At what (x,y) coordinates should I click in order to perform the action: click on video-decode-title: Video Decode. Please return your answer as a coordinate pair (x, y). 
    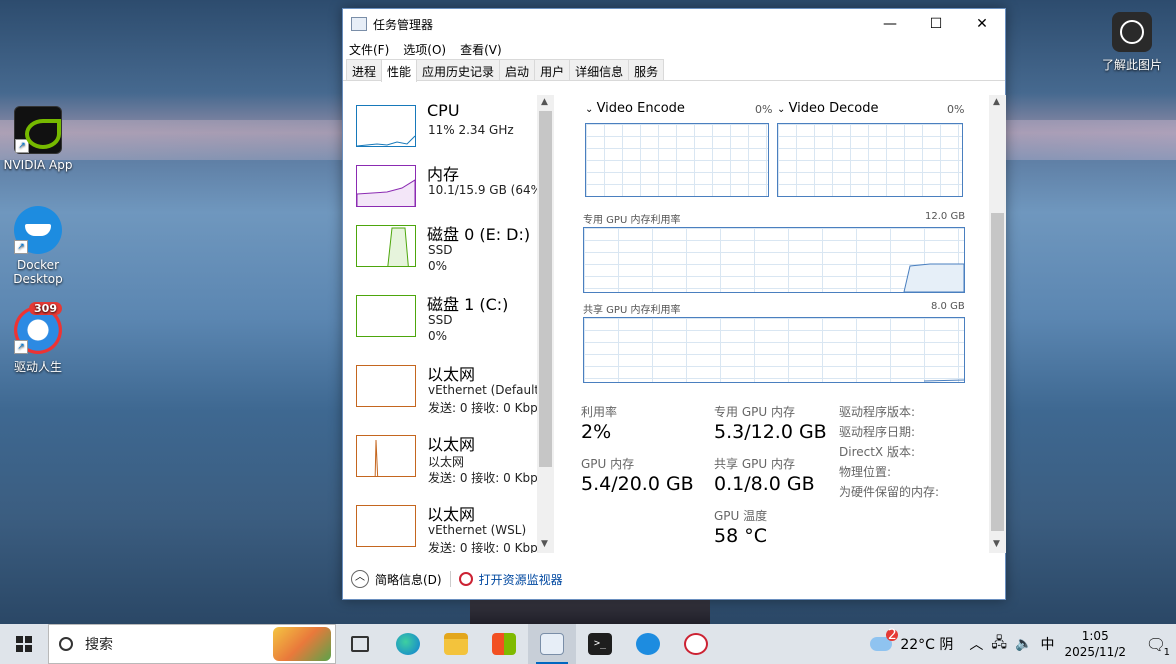
    Looking at the image, I should click on (833, 108).